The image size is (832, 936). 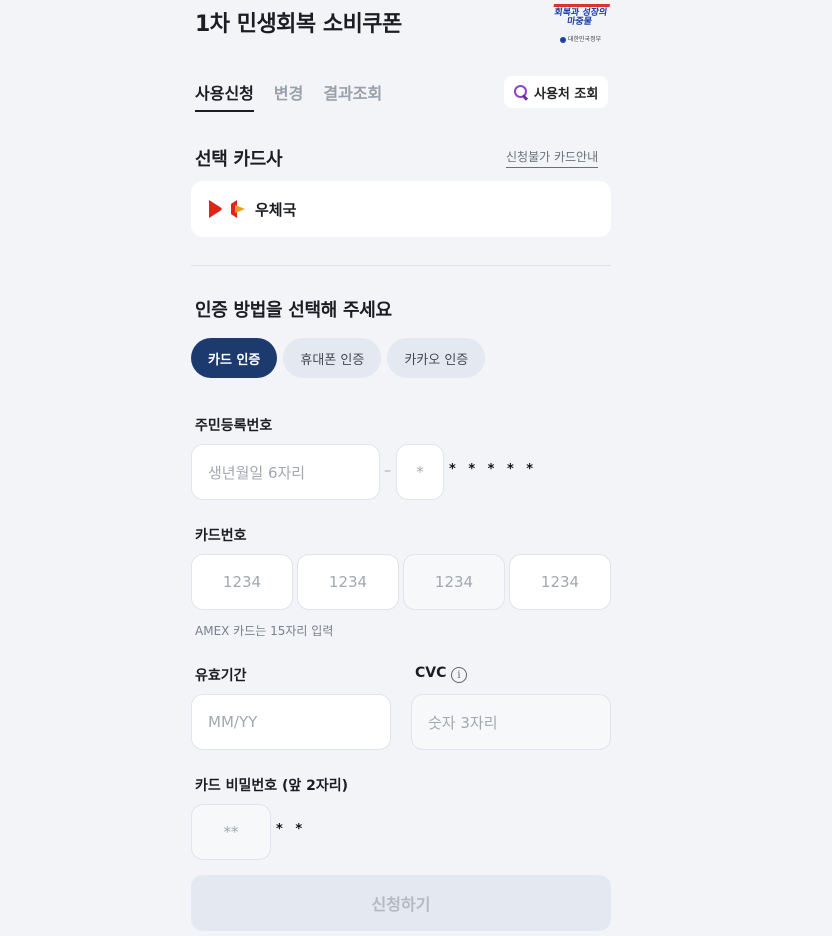 I want to click on main-tabs: 사용신청 변경 결과조회, so click(x=288, y=96).